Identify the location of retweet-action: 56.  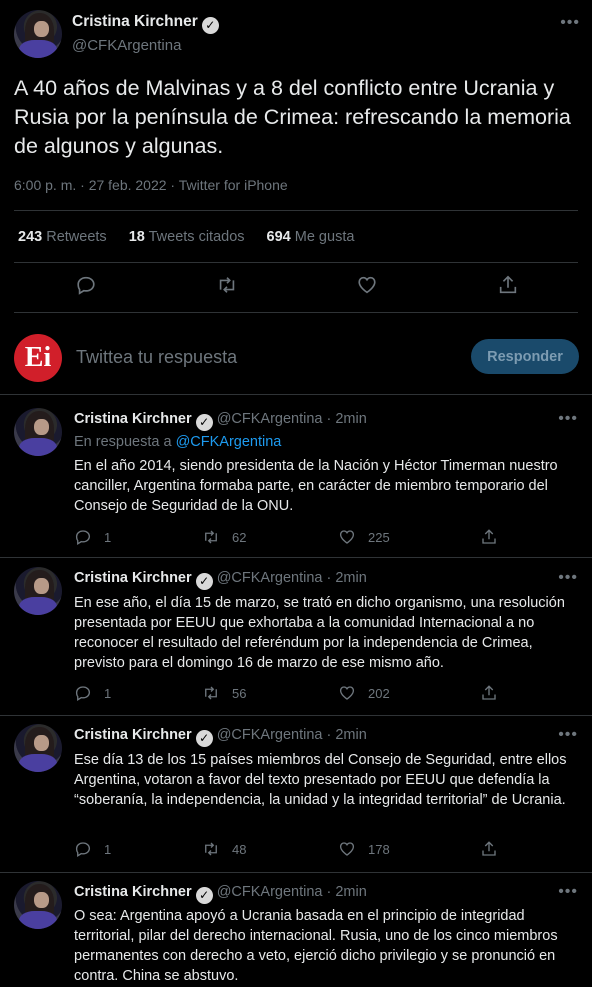
(224, 693).